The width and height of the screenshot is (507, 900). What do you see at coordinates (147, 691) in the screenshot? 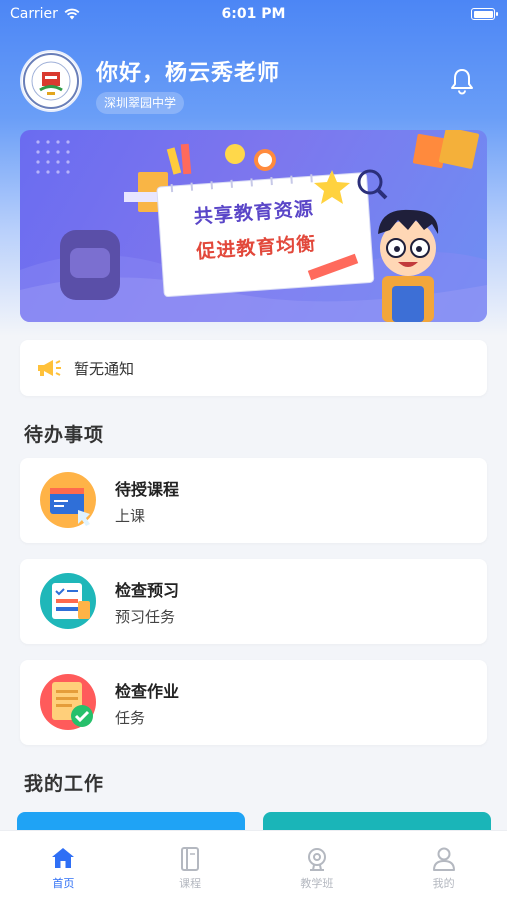
I see `task-title: 检查作业` at bounding box center [147, 691].